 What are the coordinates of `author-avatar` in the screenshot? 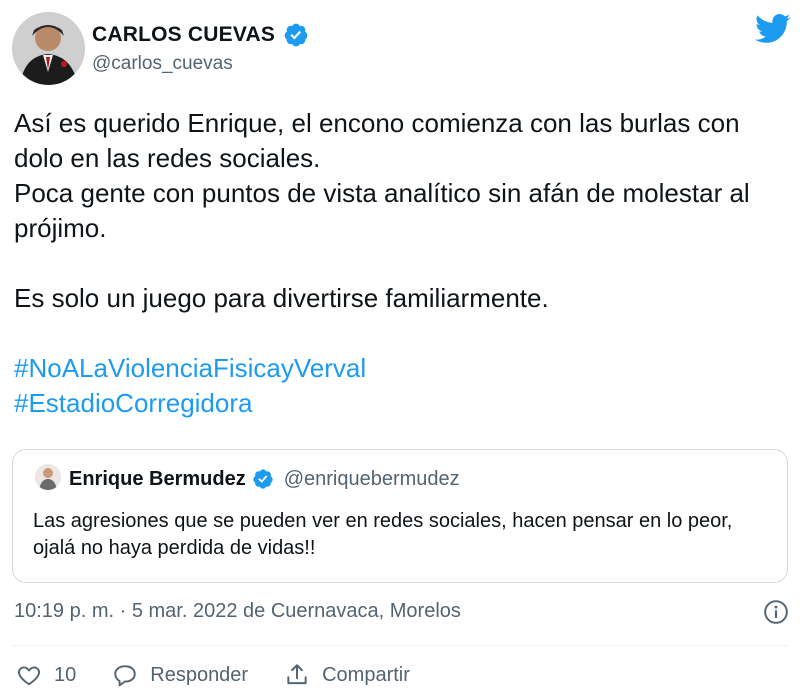 It's located at (48, 48).